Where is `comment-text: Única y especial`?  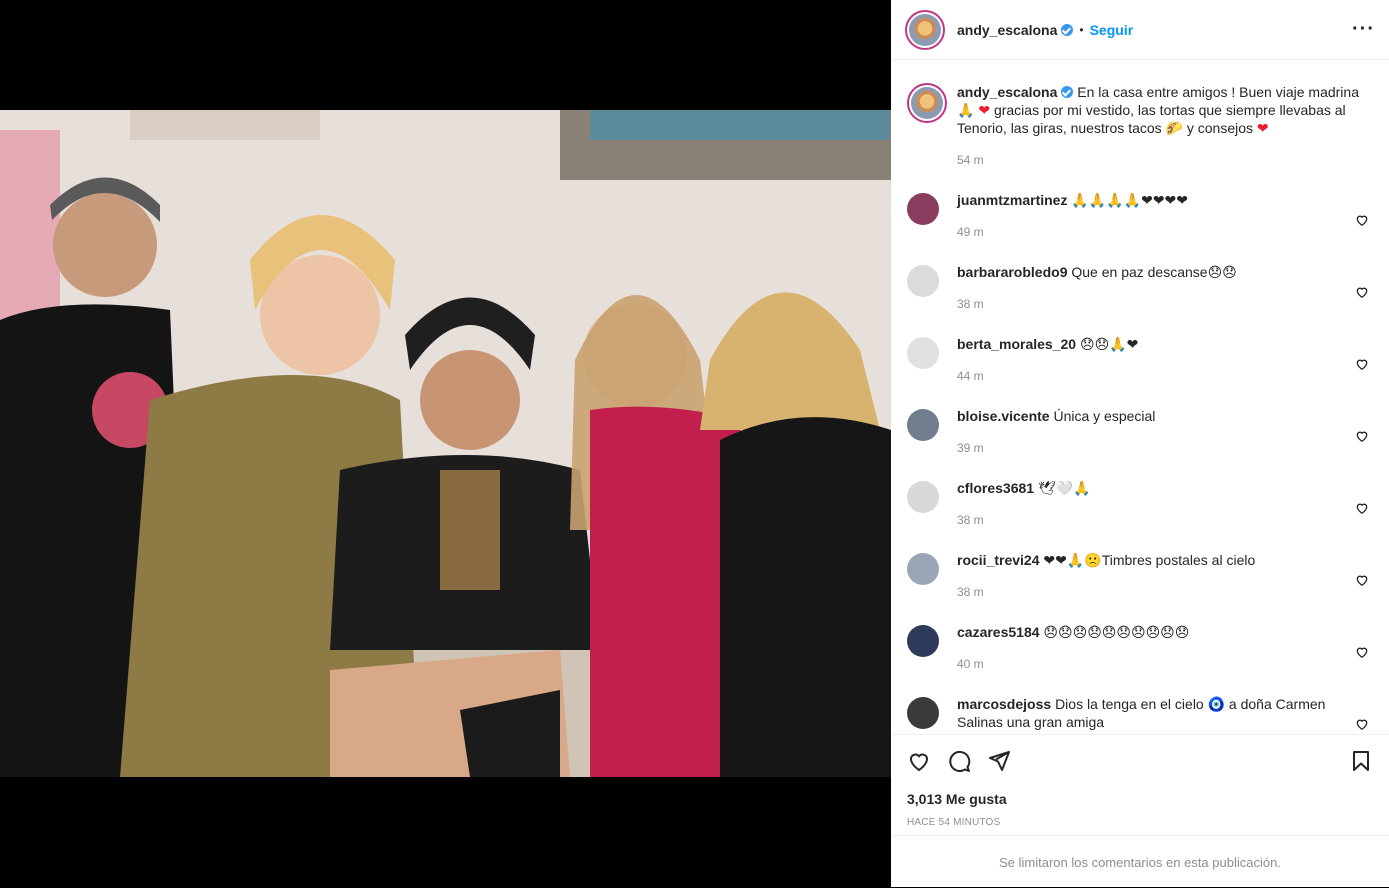 comment-text: Única y especial is located at coordinates (1104, 416).